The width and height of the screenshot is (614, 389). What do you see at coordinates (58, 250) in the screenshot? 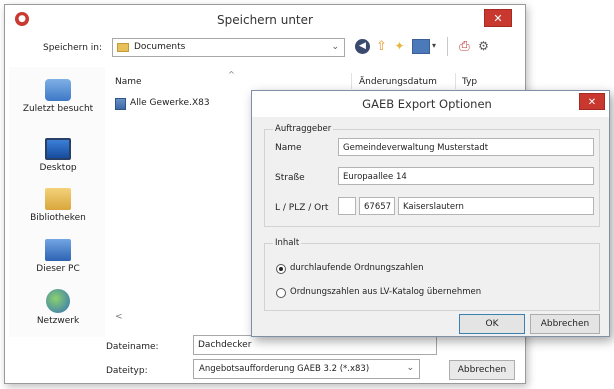
I see `this-pc-icon` at bounding box center [58, 250].